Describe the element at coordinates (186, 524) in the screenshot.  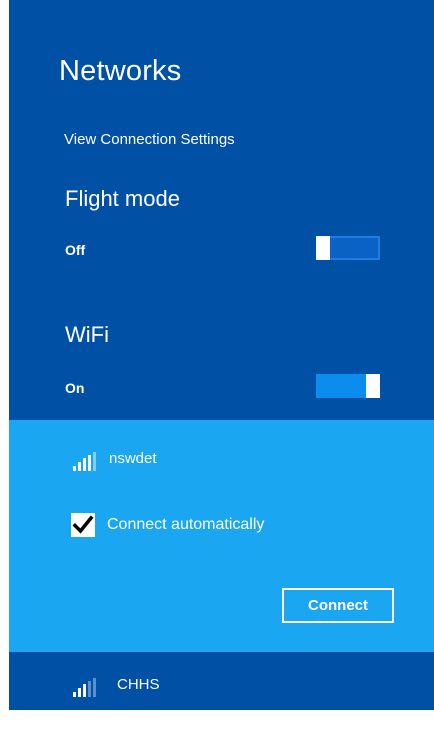
I see `connect-automatically-label: Connect automatically` at that location.